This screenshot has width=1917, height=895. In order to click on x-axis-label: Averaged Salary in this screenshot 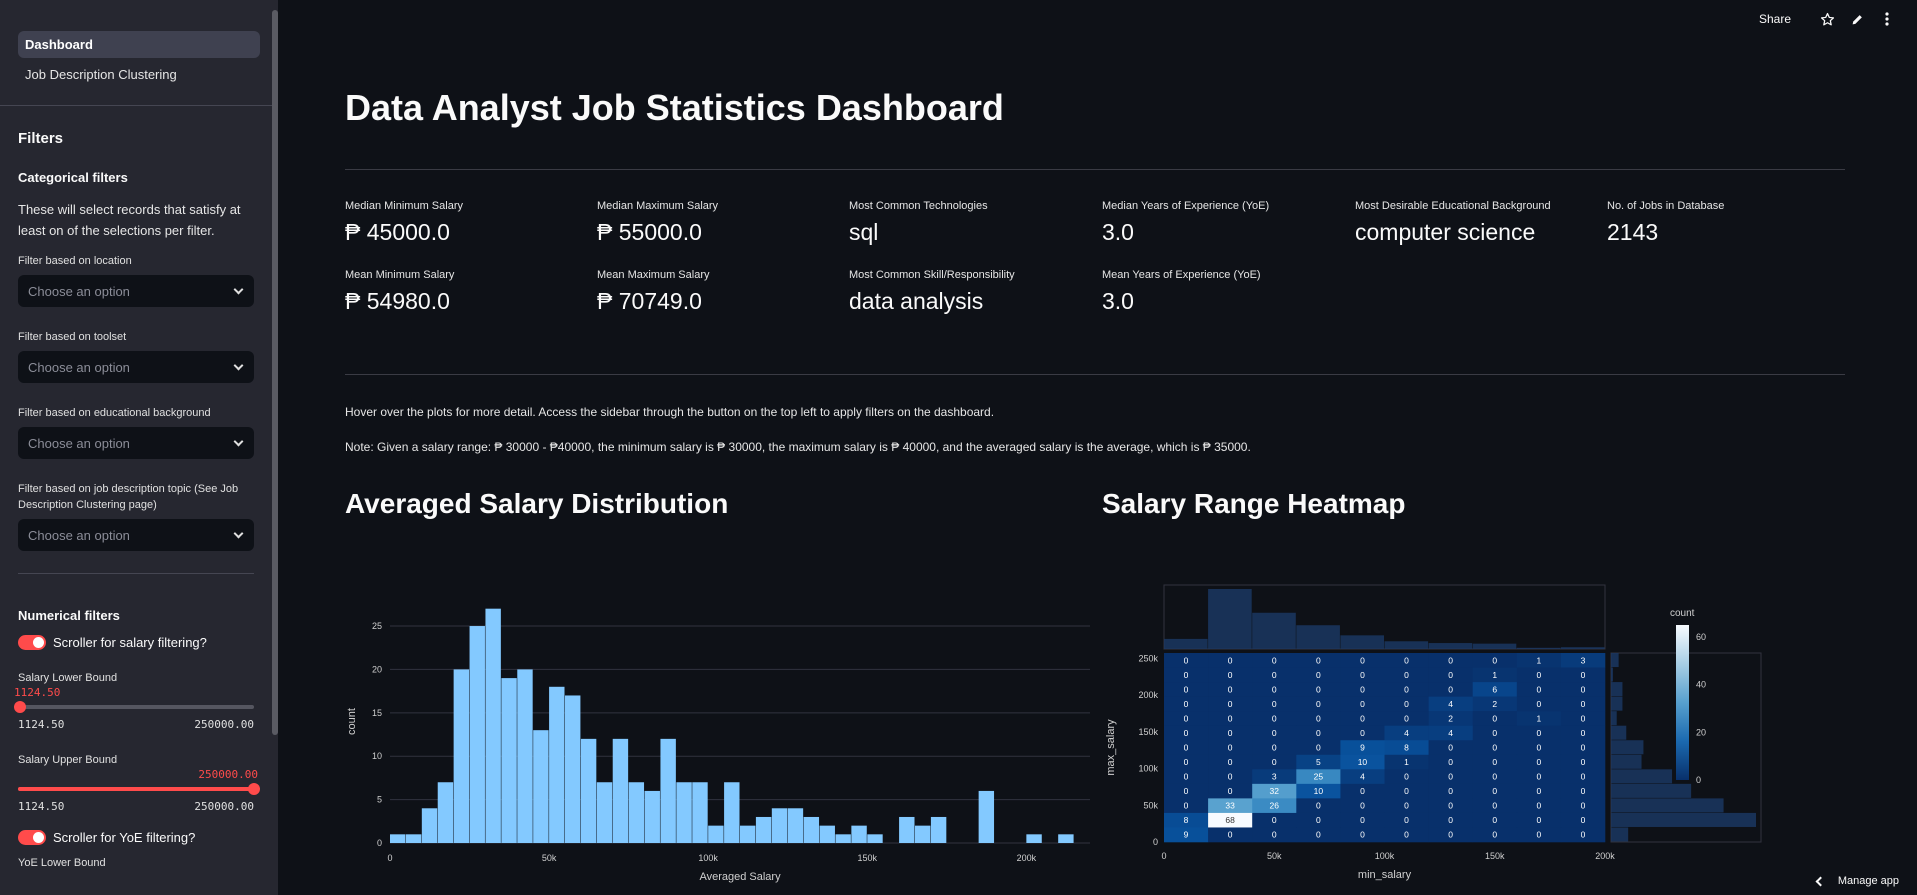, I will do `click(740, 877)`.